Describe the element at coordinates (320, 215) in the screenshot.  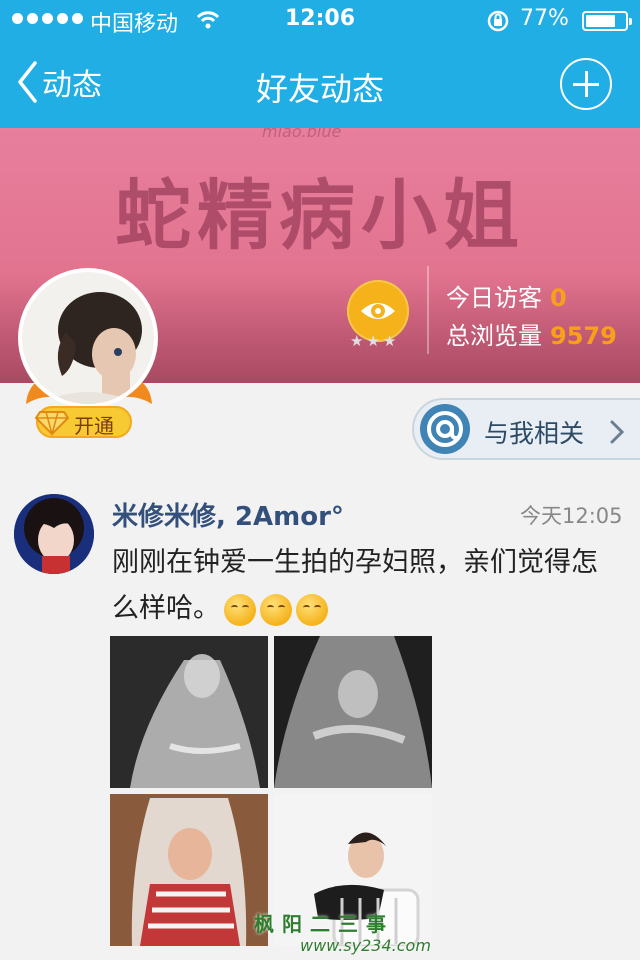
I see `cover-title: 蛇精病小姐` at that location.